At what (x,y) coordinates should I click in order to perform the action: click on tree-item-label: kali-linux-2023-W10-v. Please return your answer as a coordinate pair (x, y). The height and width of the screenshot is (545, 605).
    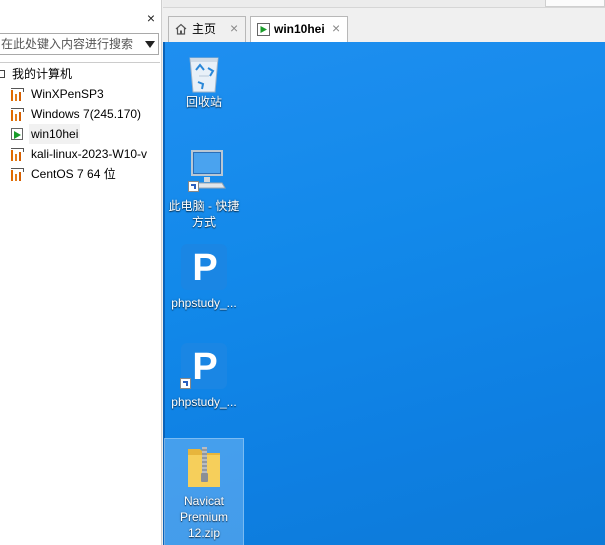
    Looking at the image, I should click on (89, 154).